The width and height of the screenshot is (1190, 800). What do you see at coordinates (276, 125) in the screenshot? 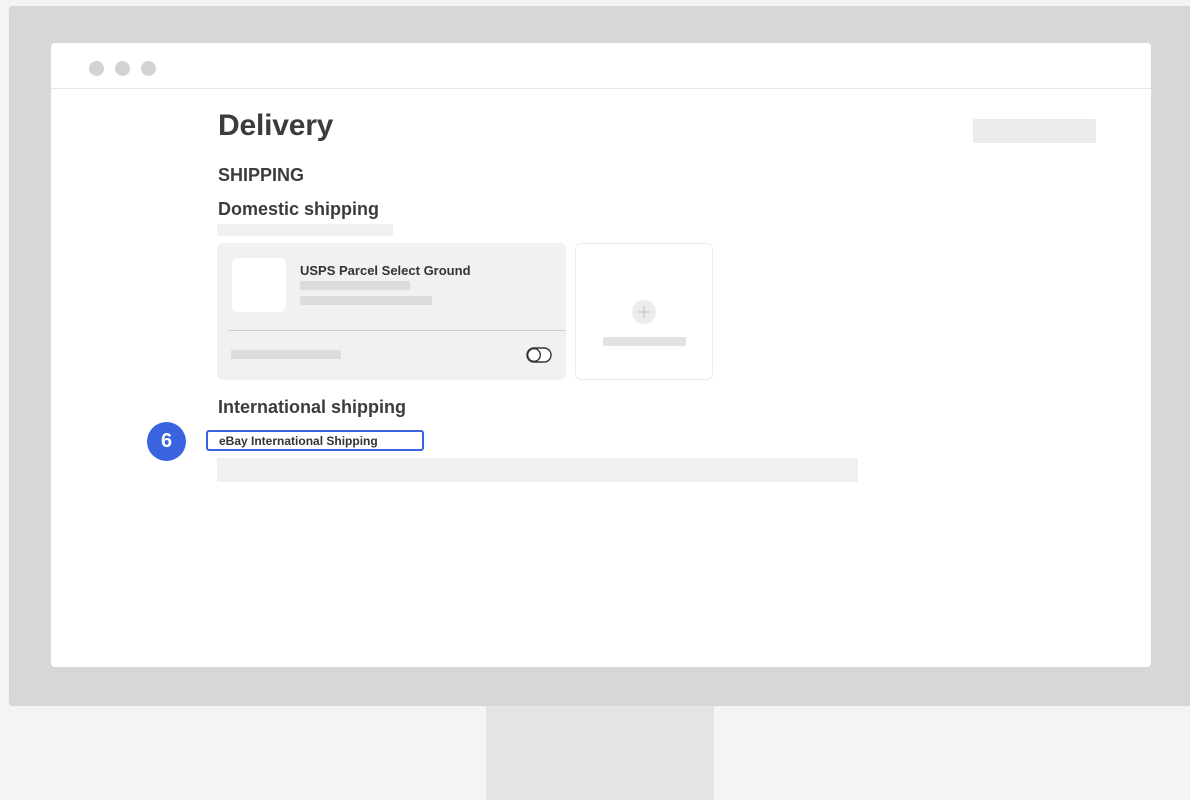
I see `page-title: Delivery` at bounding box center [276, 125].